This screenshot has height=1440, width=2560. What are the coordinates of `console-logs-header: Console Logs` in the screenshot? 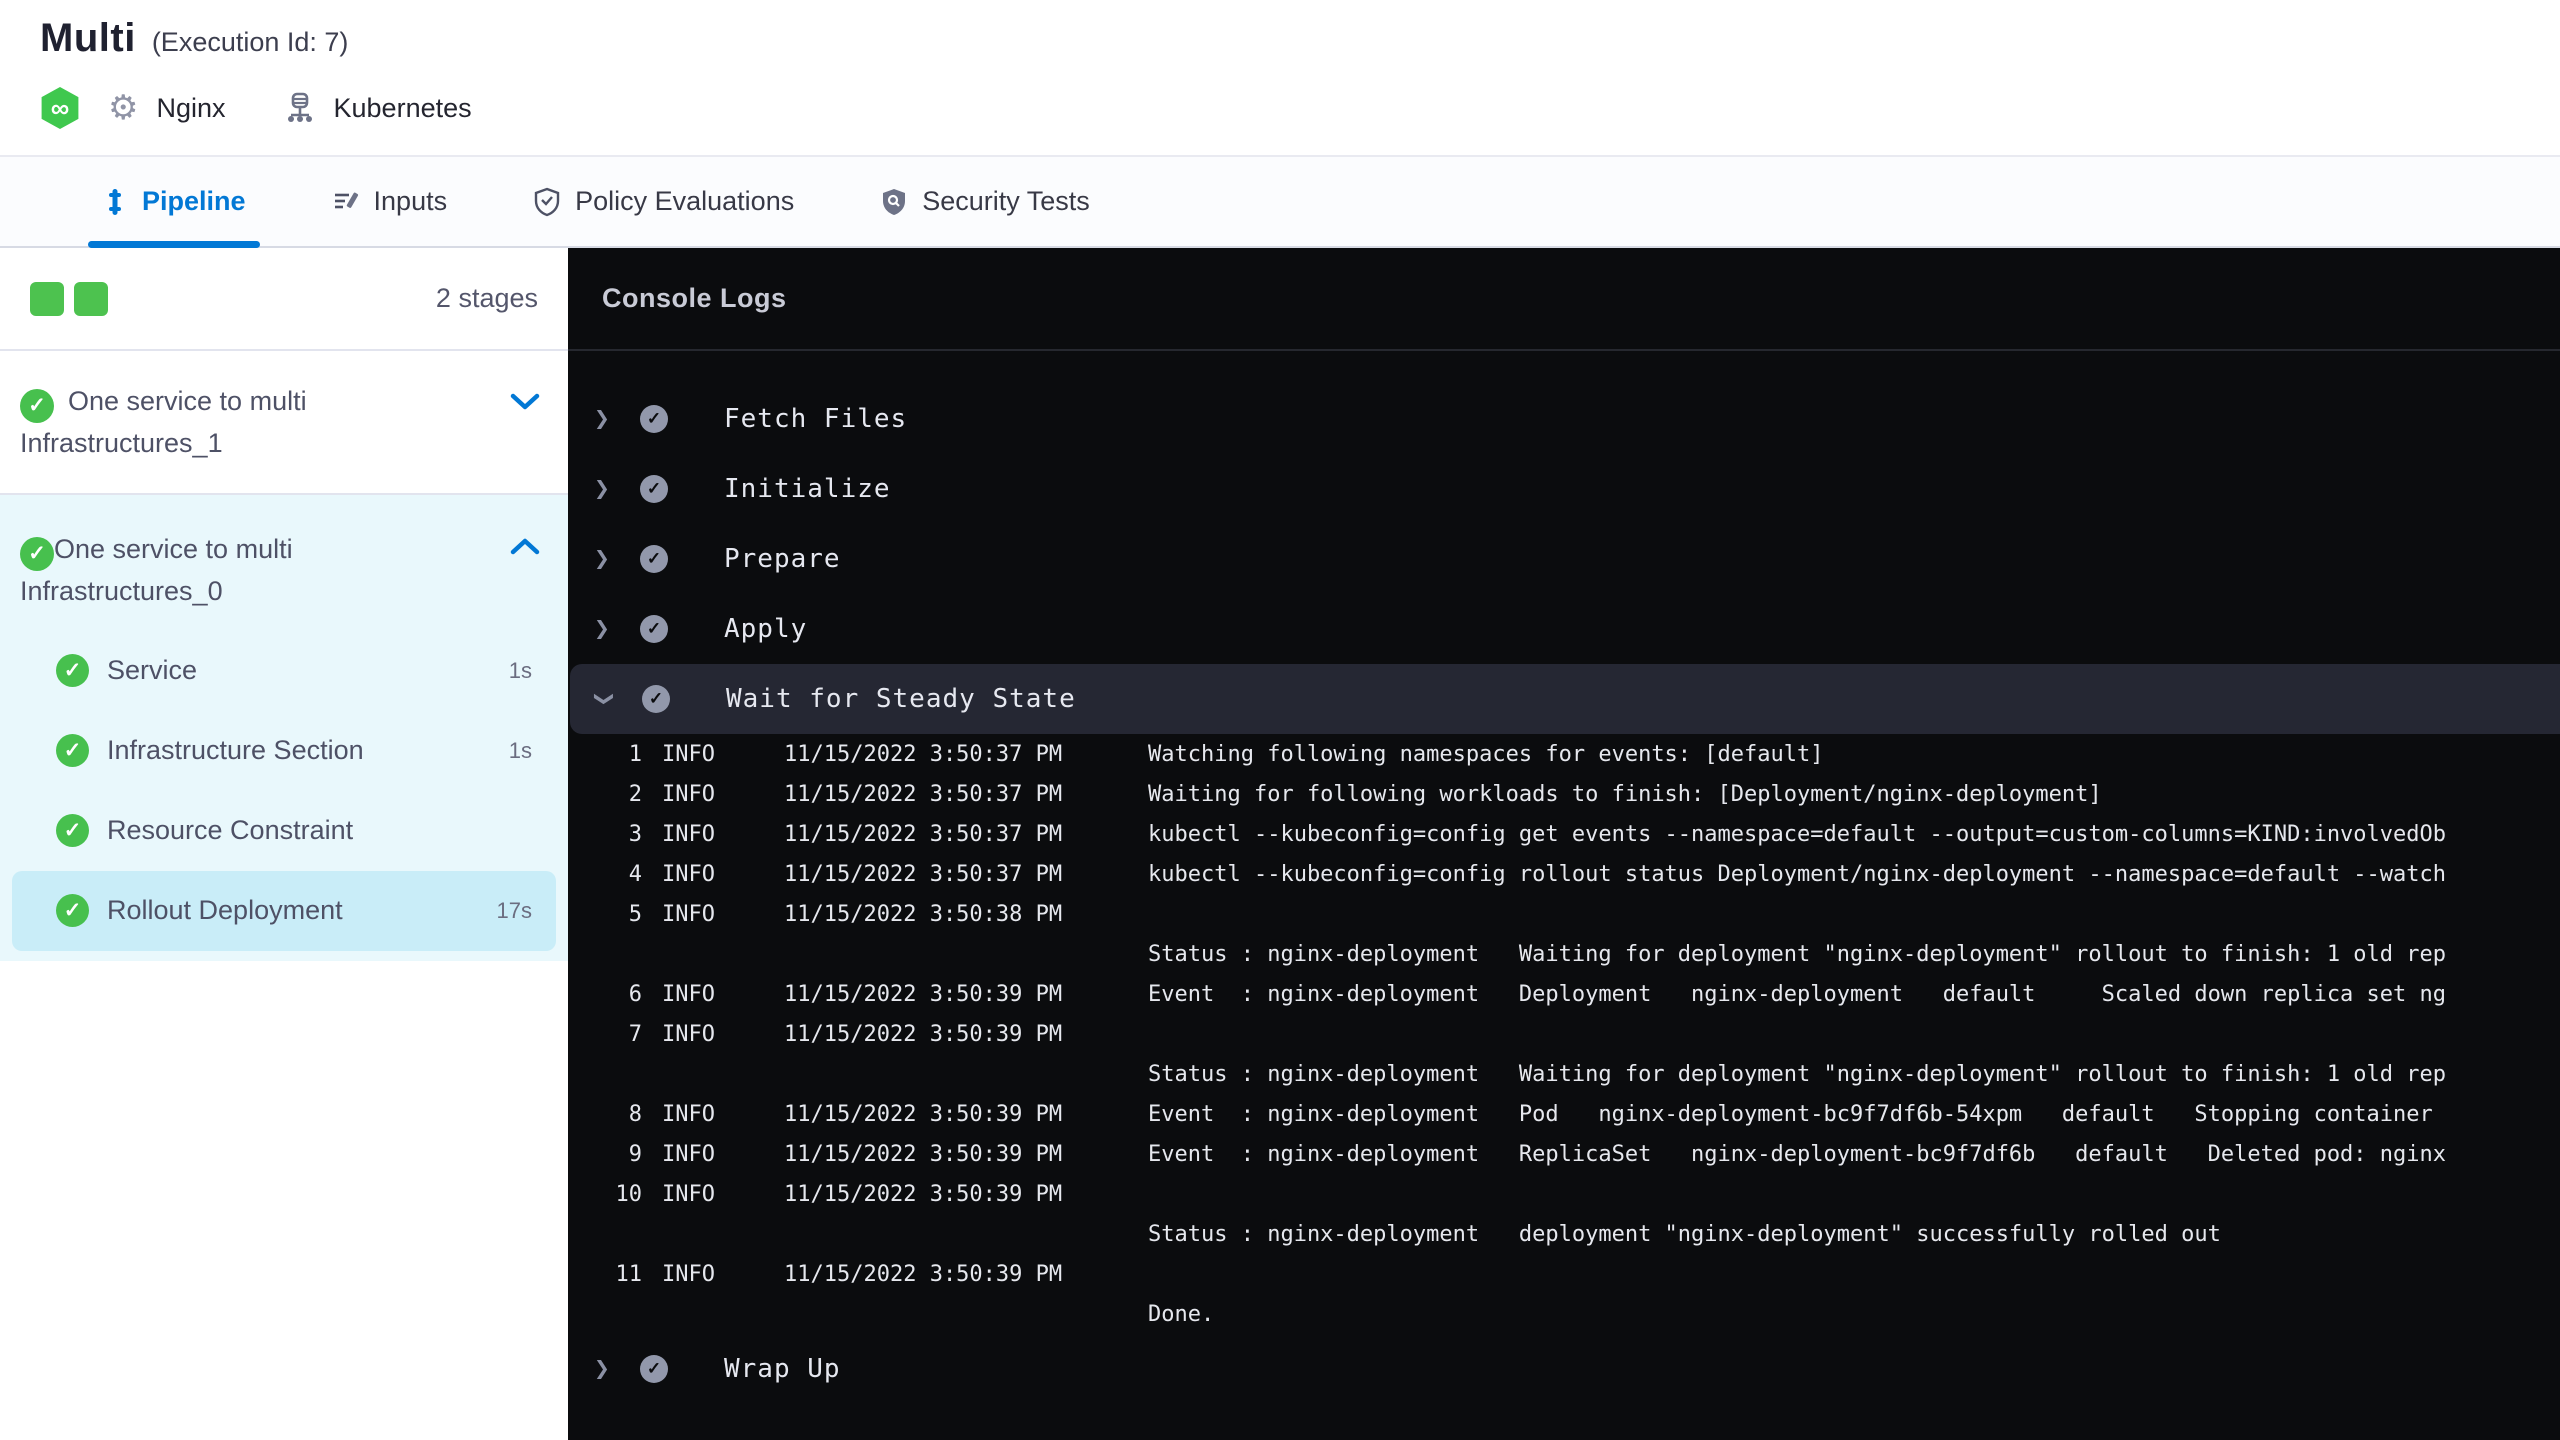 It's located at (1564, 299).